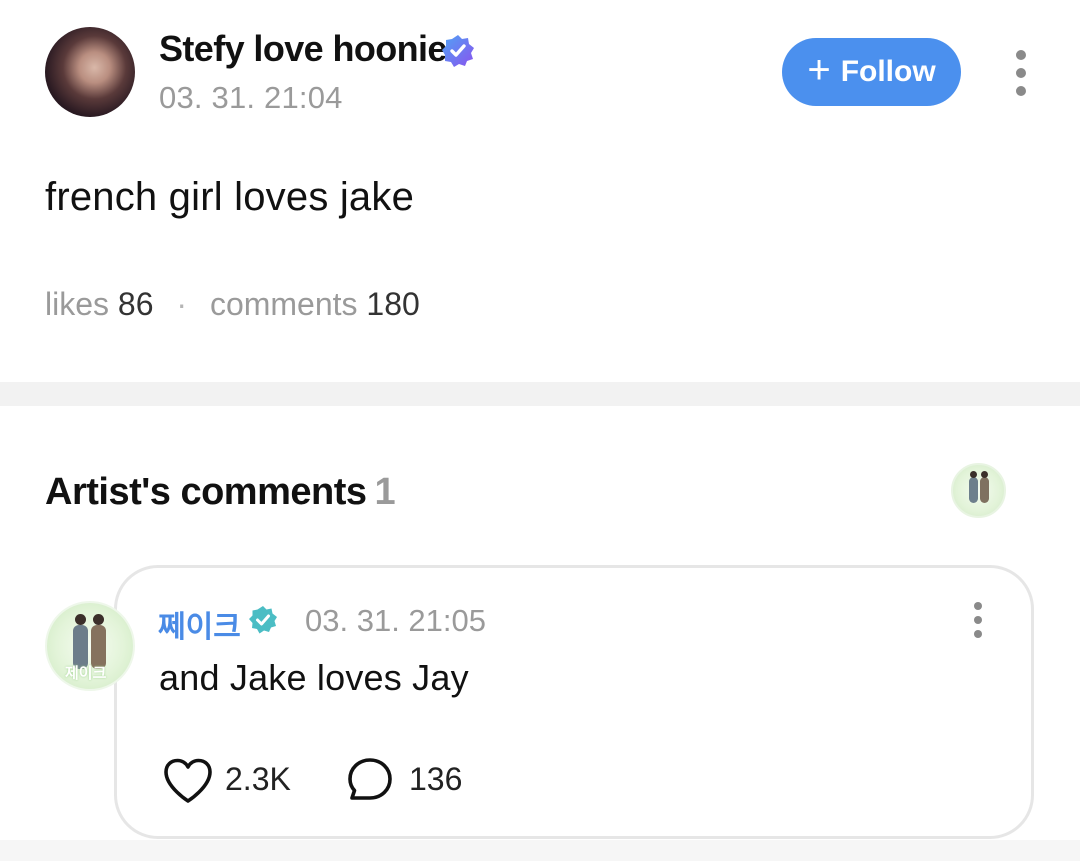  What do you see at coordinates (978, 490) in the screenshot?
I see `artist-avatar-small` at bounding box center [978, 490].